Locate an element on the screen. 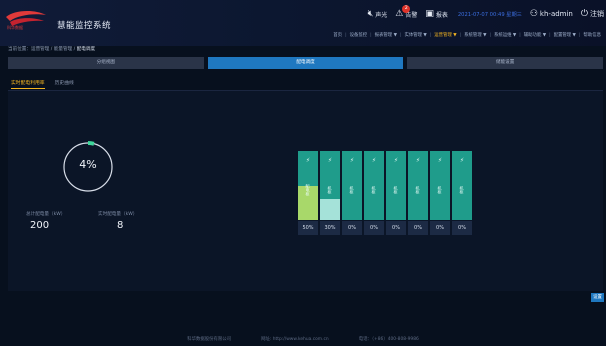 This screenshot has width=606, height=346. sound-light-toggle: 🔇︎ 声光 is located at coordinates (377, 13).